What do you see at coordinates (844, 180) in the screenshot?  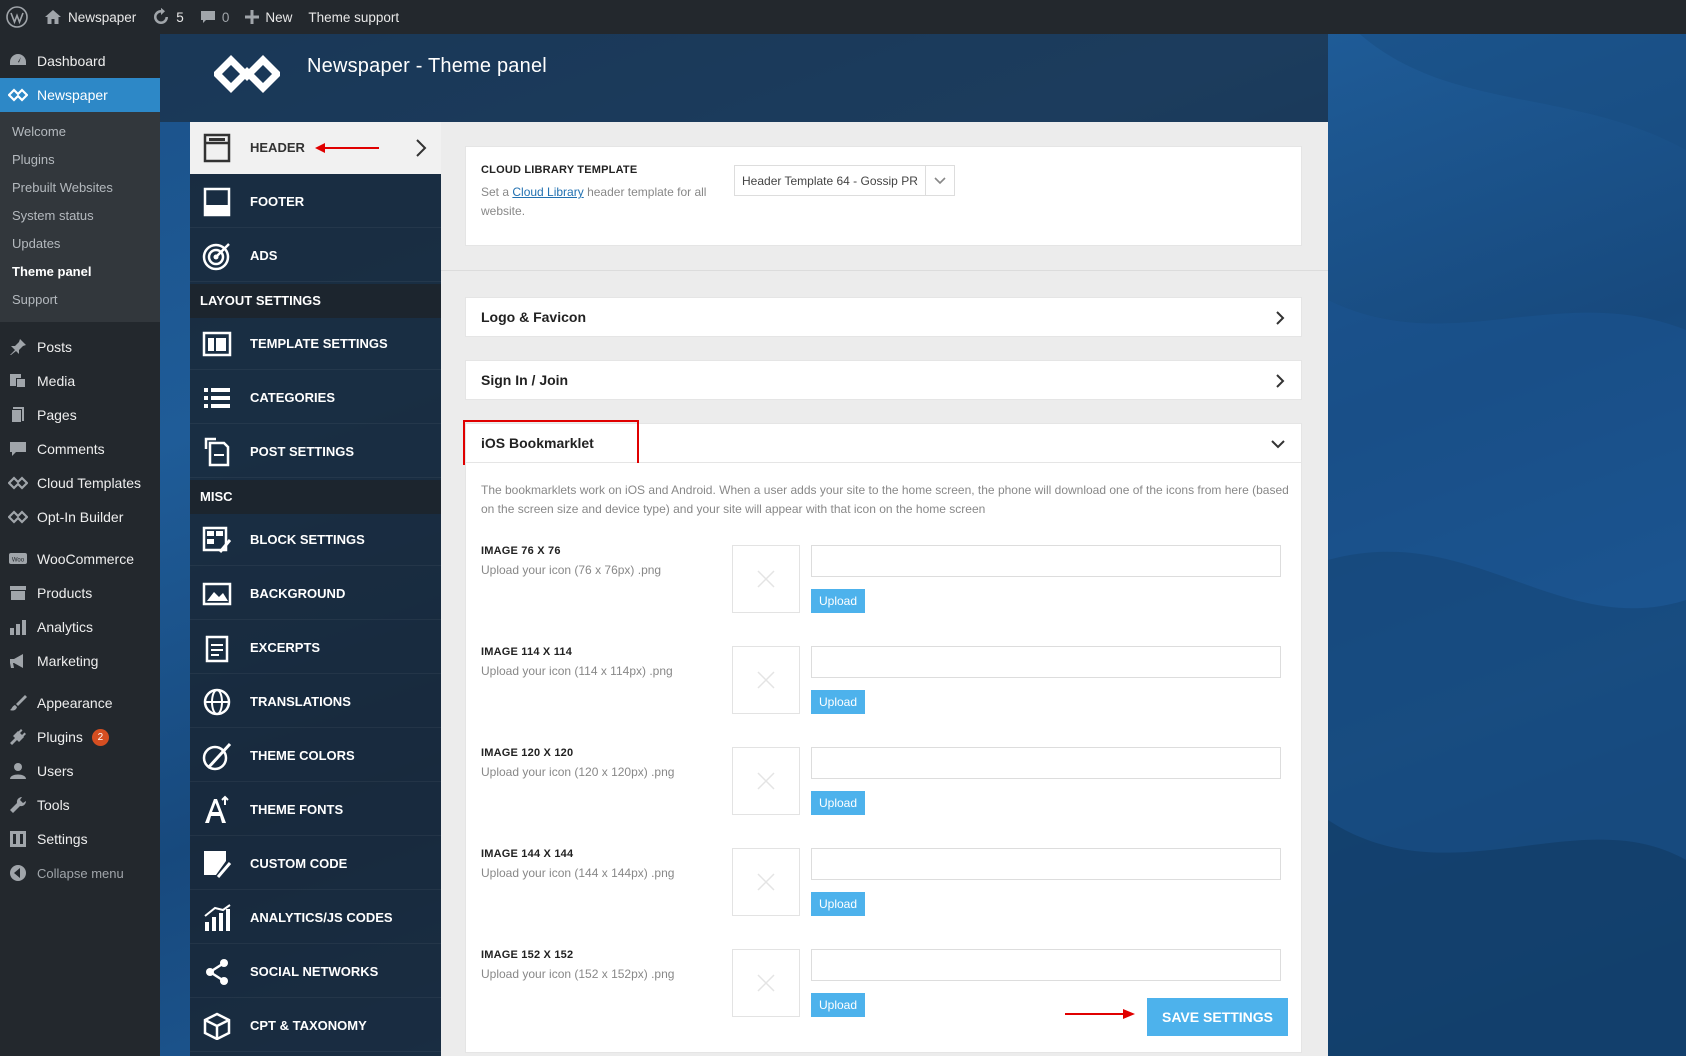 I see `cloud-template-select: Header Template 64 - Gossip PR` at bounding box center [844, 180].